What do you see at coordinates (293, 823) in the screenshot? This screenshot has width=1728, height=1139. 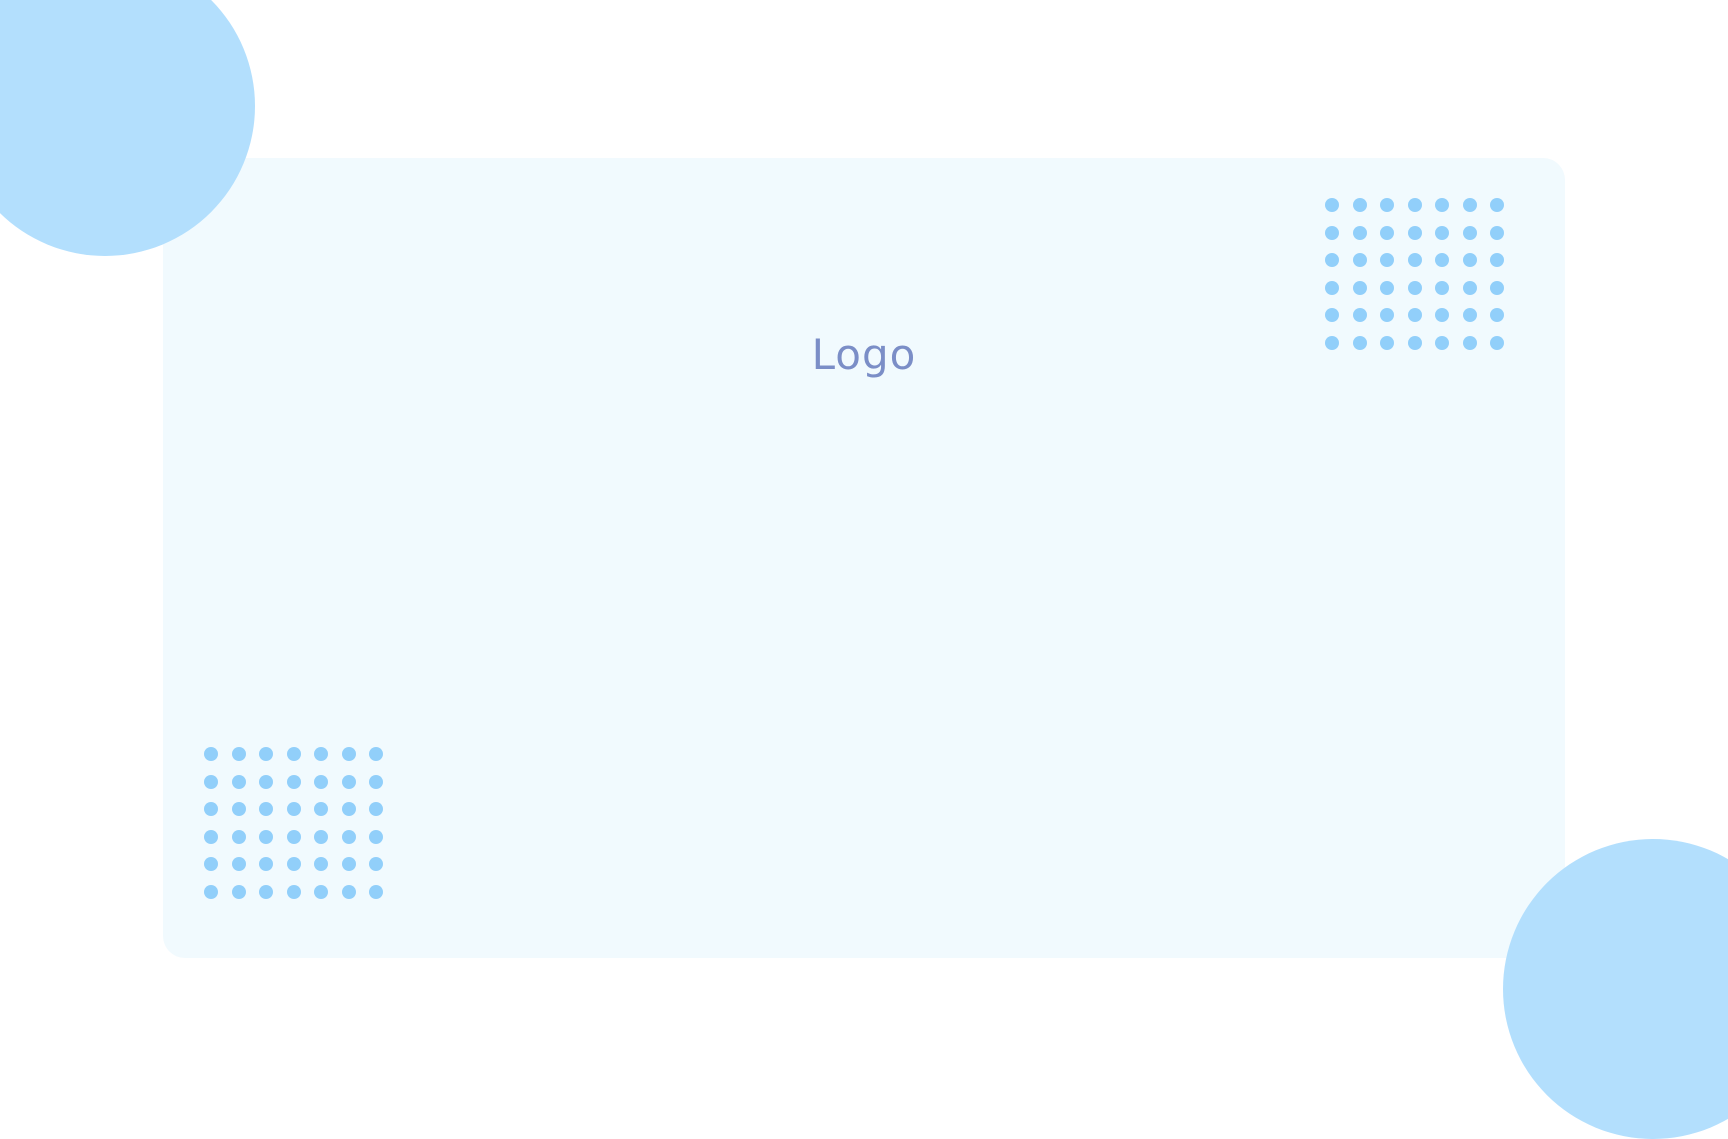 I see `dot-grid-bottom-left` at bounding box center [293, 823].